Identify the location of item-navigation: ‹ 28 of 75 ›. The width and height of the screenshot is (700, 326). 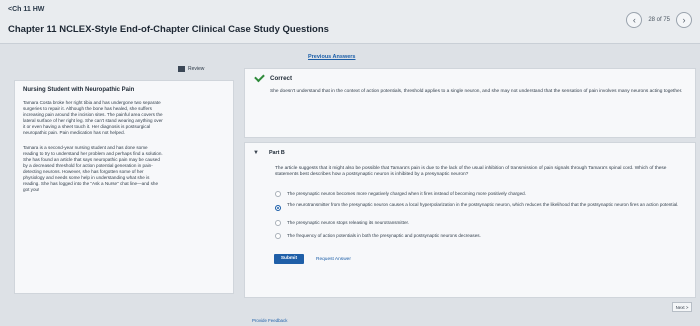
(659, 20).